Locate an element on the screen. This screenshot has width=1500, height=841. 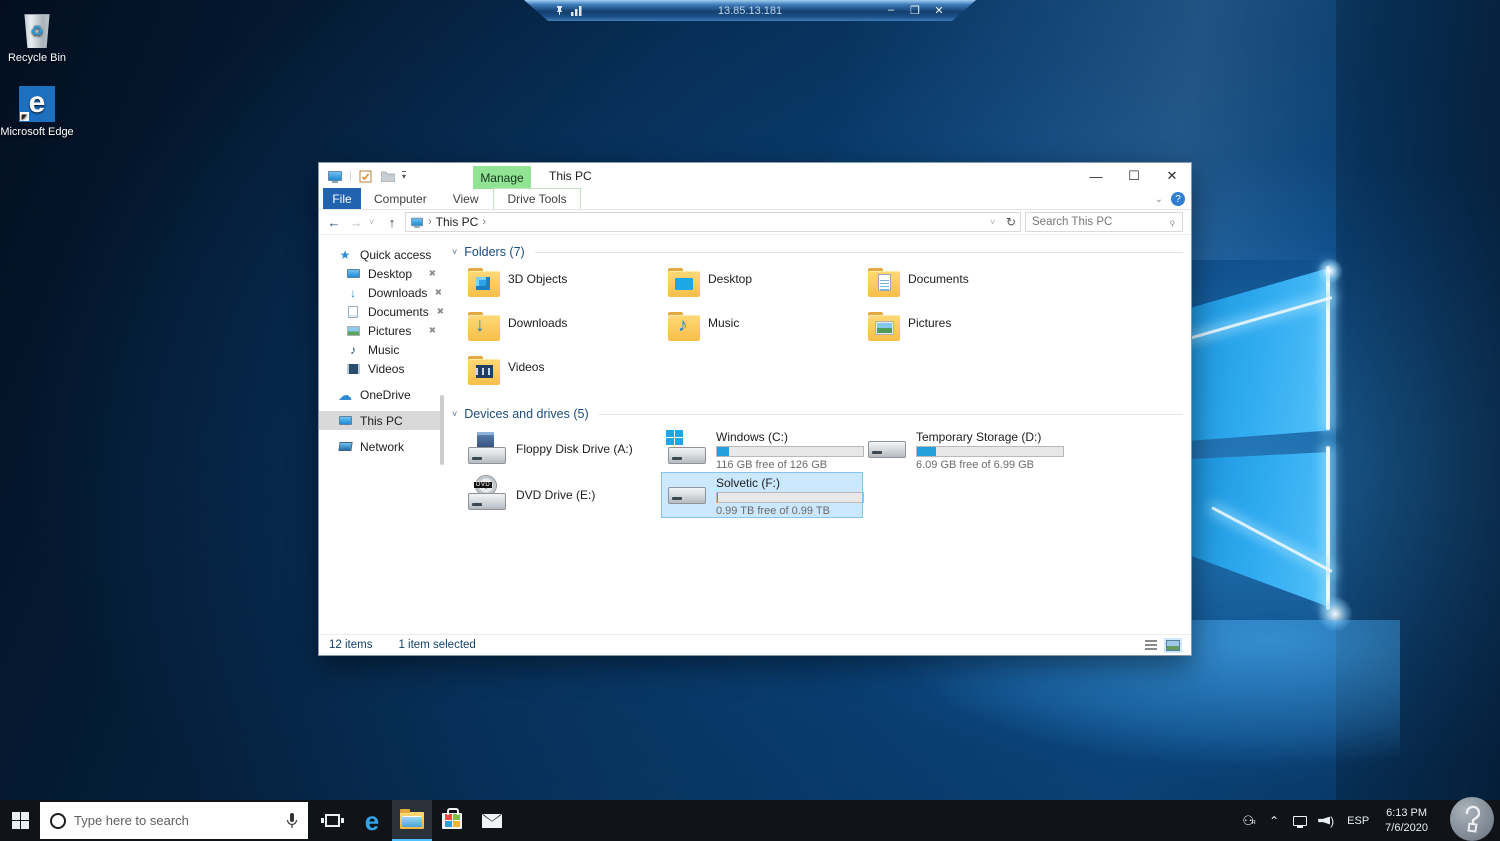
taskbar-mail-button is located at coordinates (492, 820).